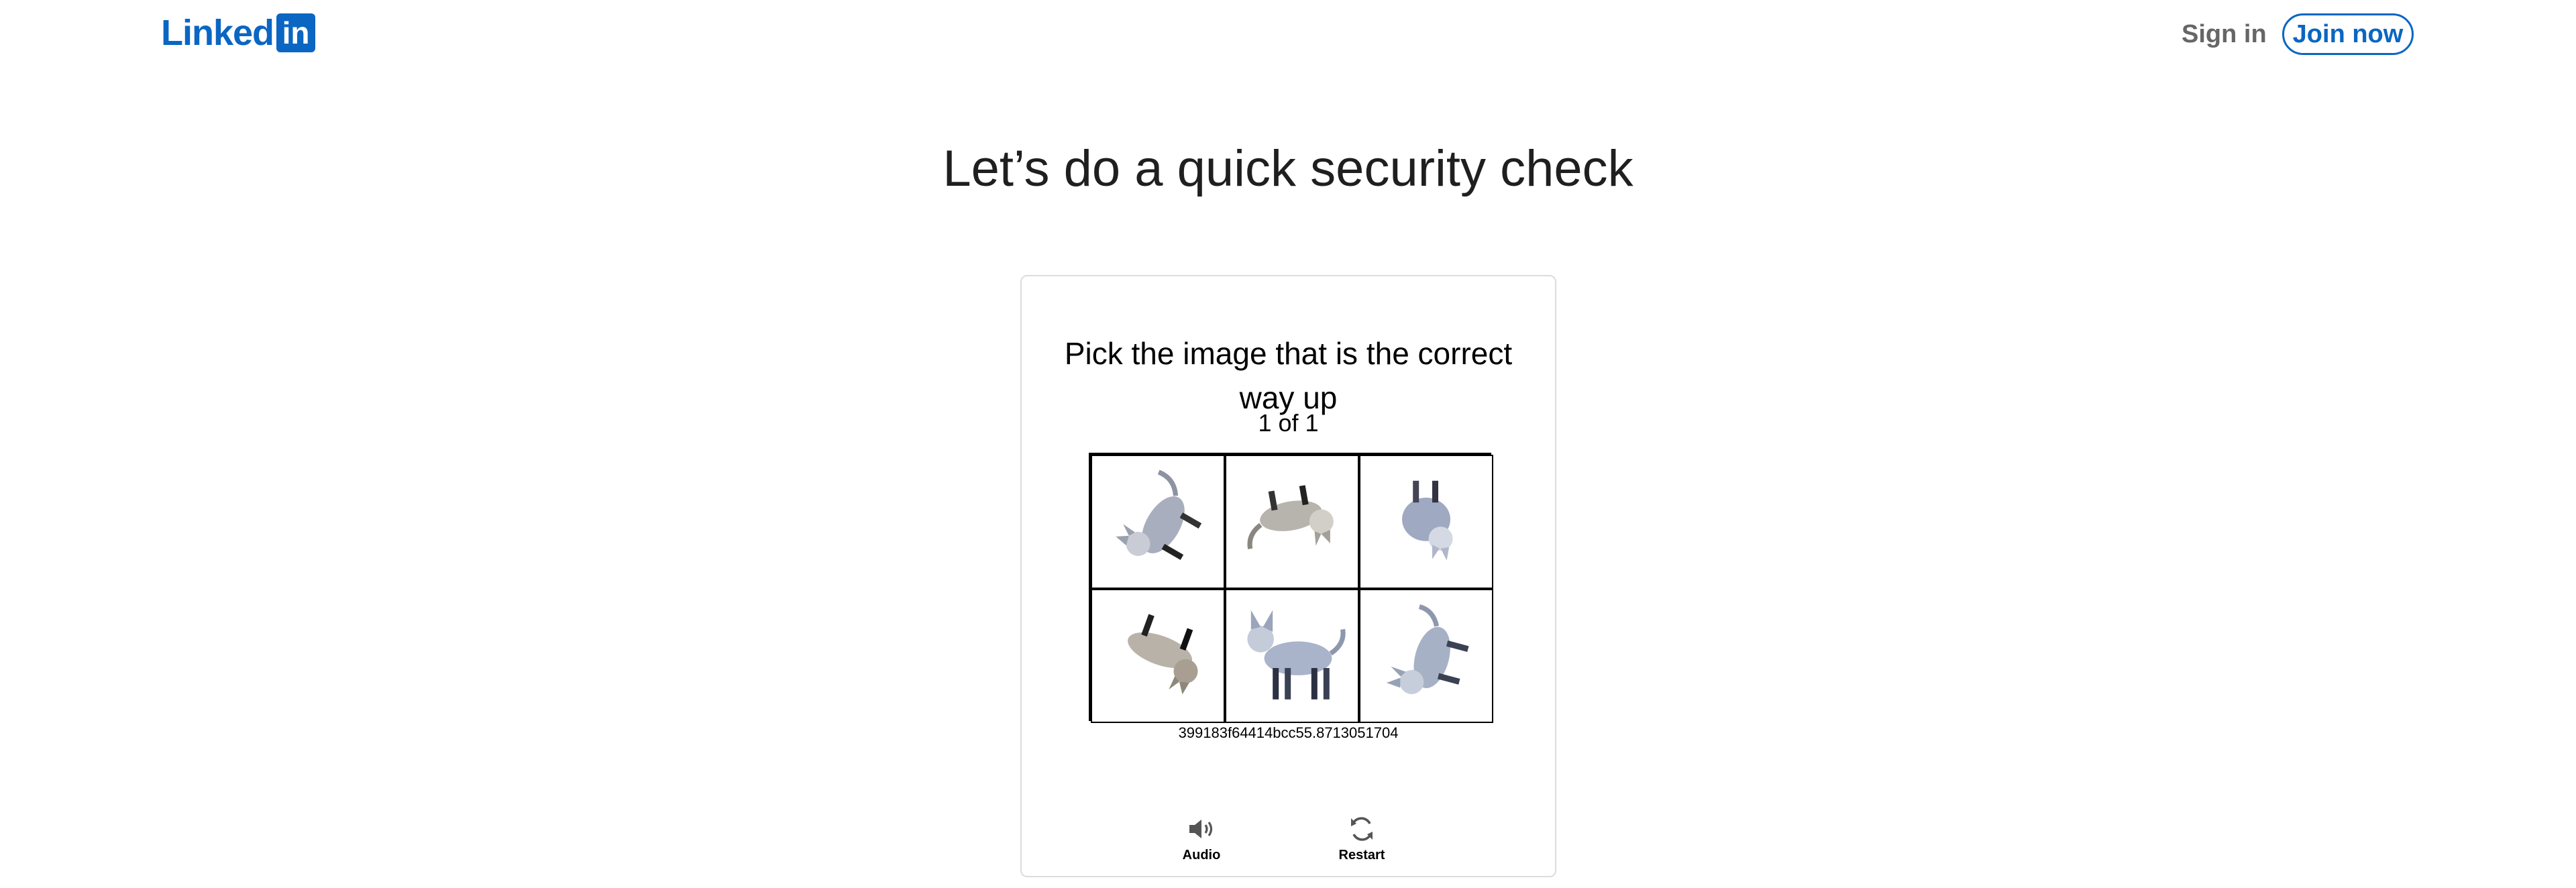 Image resolution: width=2576 pixels, height=888 pixels. I want to click on sign-in-link: Sign in, so click(2224, 34).